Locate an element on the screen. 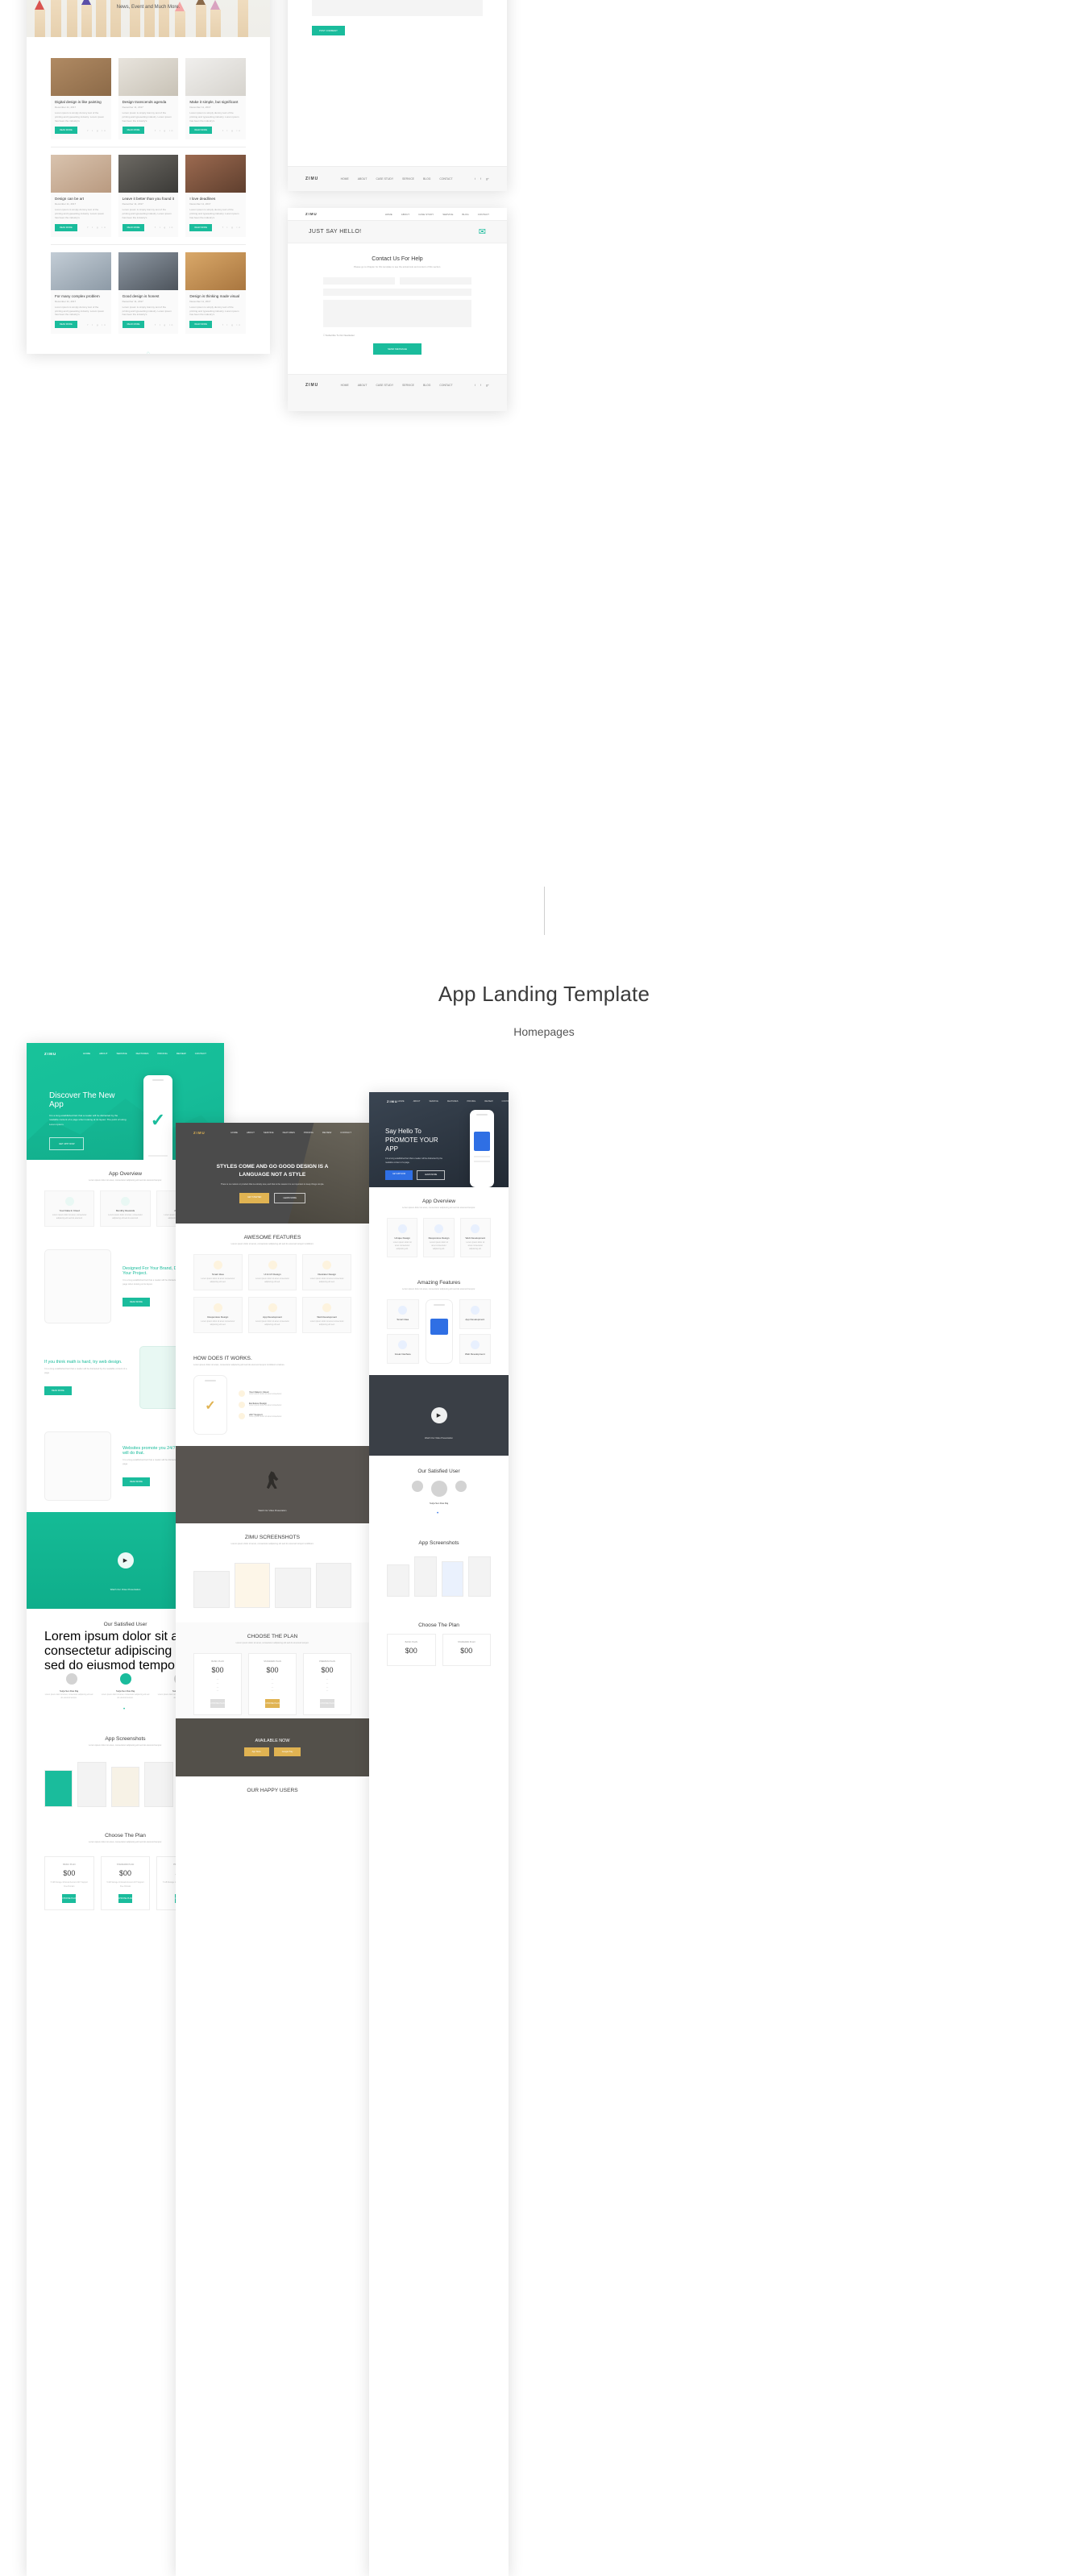 The image size is (1088, 2576). footer-nav-home: HOME is located at coordinates (345, 179).